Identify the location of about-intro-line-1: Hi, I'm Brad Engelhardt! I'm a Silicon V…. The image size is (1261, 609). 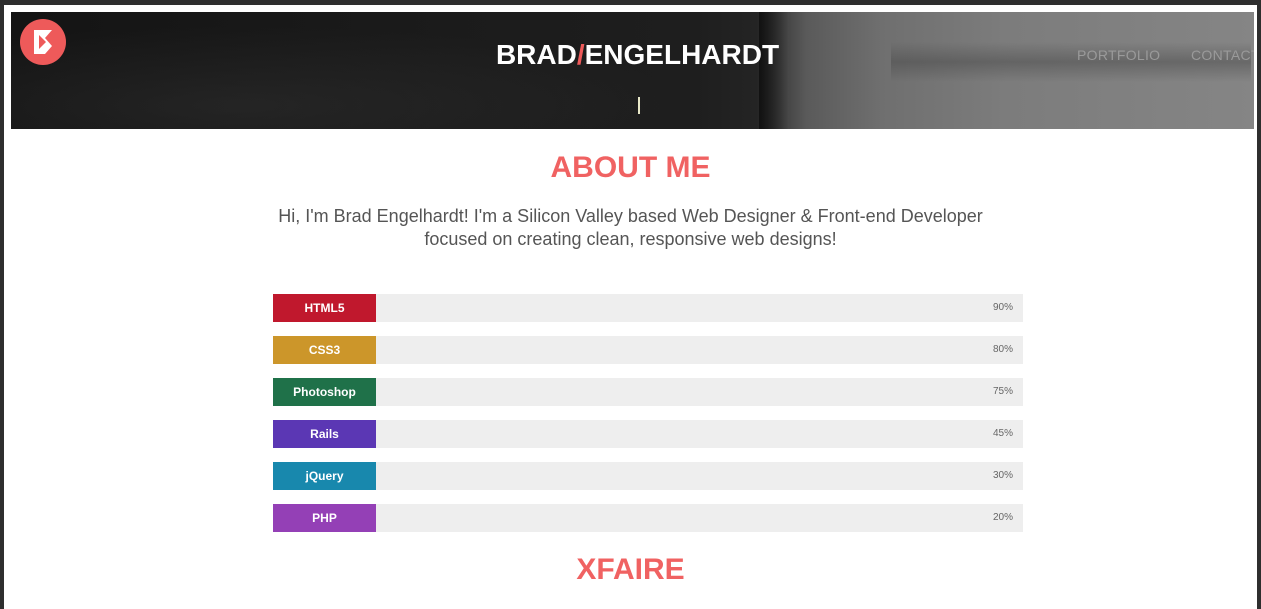
(630, 216).